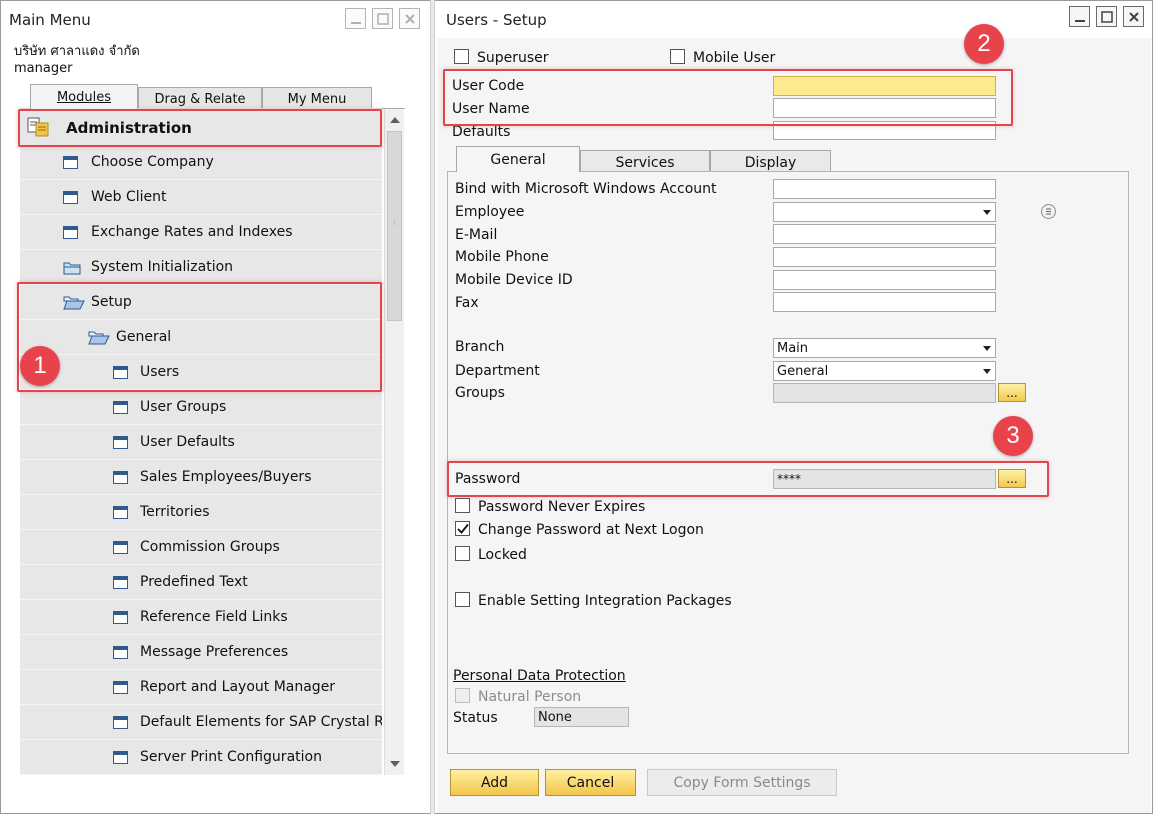 The image size is (1153, 814). I want to click on user-name: manager, so click(43, 68).